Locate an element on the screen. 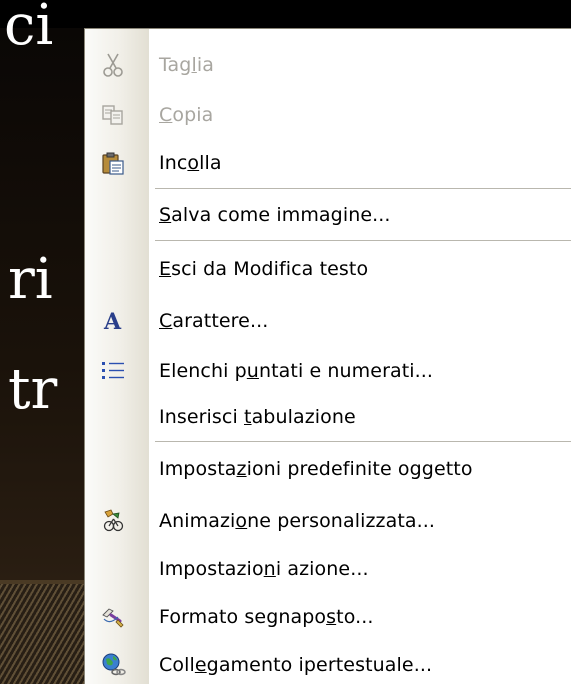  menu-item-object-defaults: Impostazioni predefinite oggetto is located at coordinates (328, 469).